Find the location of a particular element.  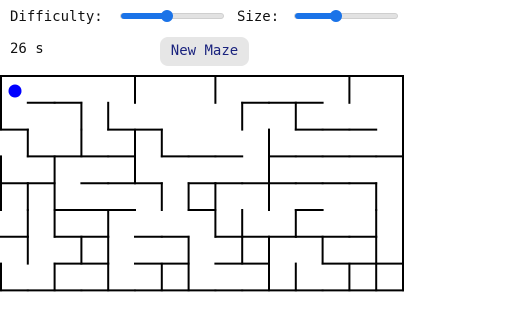

size-label: Size: is located at coordinates (258, 17).